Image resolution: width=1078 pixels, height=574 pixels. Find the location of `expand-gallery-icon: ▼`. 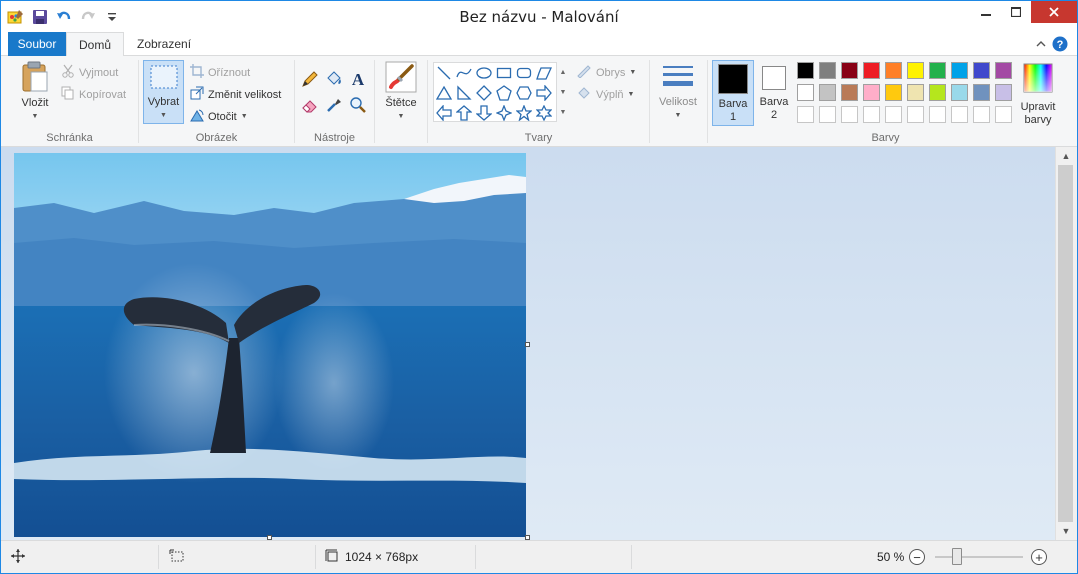

expand-gallery-icon: ▼ is located at coordinates (563, 112).